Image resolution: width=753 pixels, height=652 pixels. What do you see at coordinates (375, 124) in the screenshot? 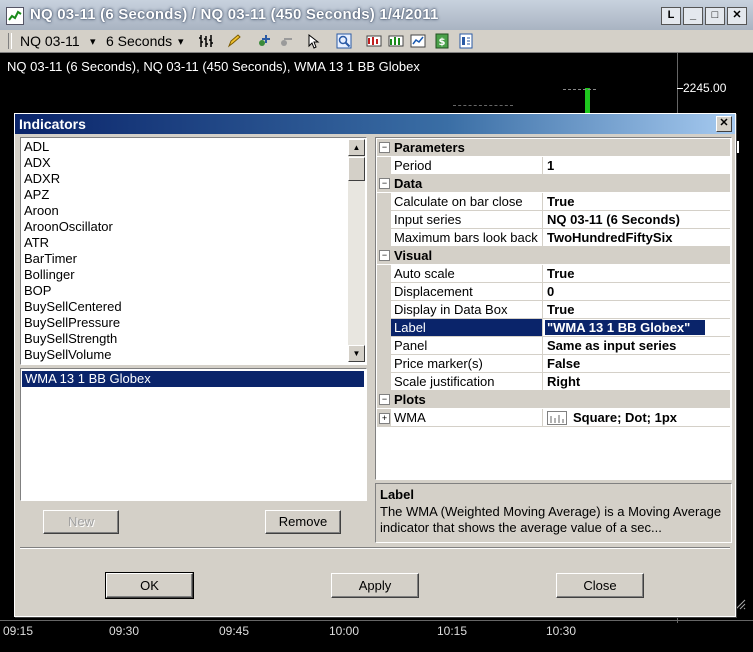
I see `dialog-titlebar: Indicators ✕` at bounding box center [375, 124].